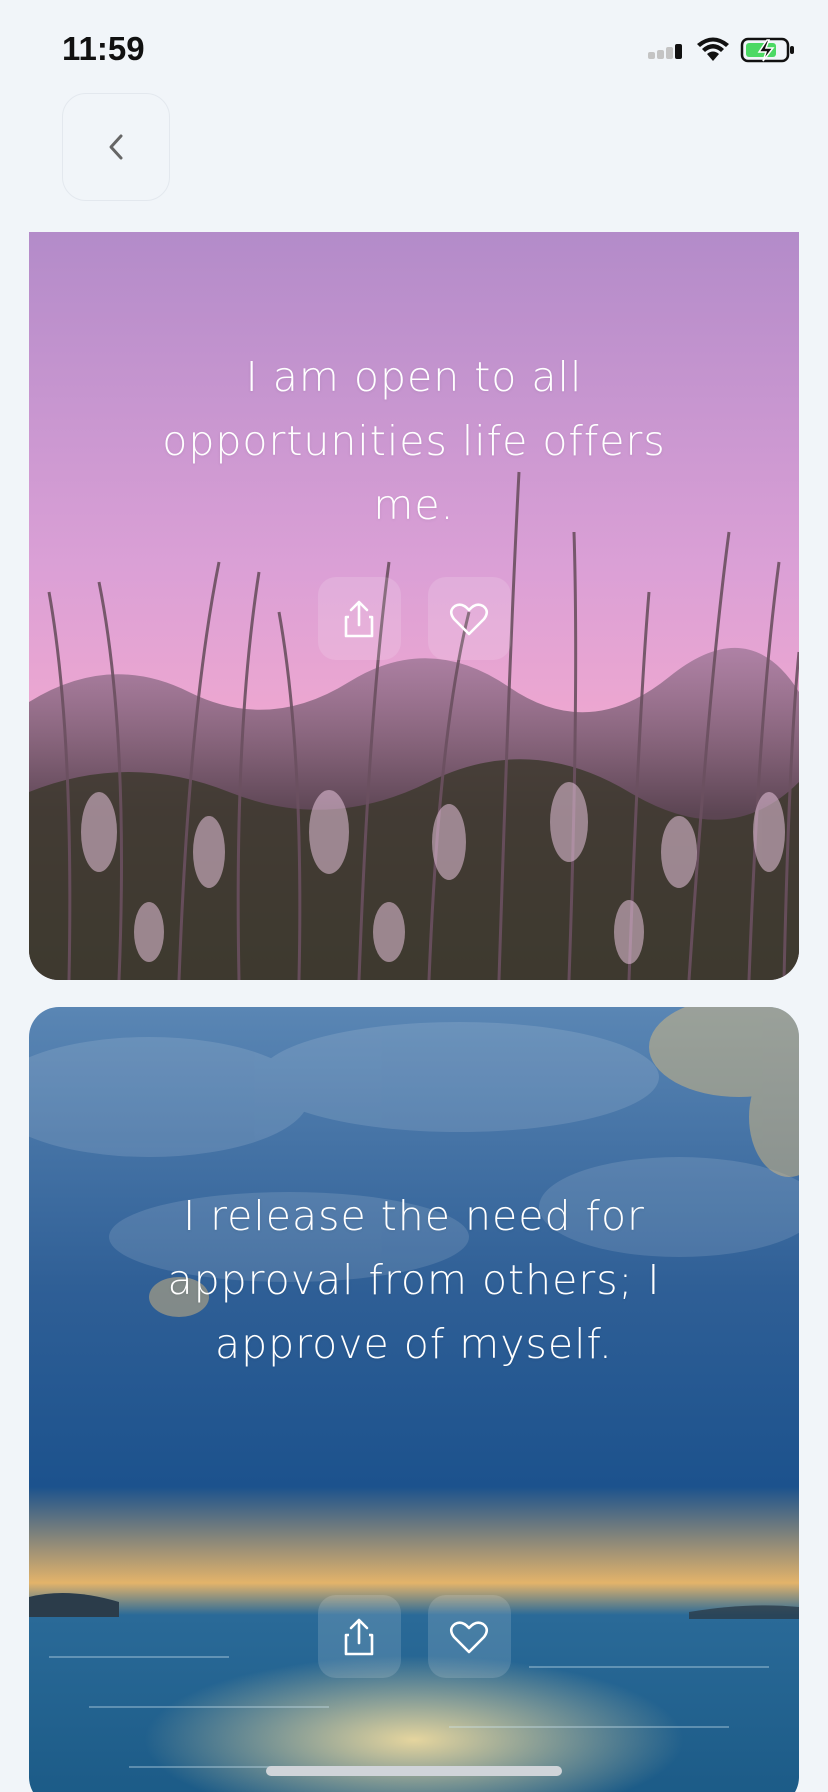 The image size is (828, 1792). What do you see at coordinates (414, 50) in the screenshot?
I see `status-bar: 11:59` at bounding box center [414, 50].